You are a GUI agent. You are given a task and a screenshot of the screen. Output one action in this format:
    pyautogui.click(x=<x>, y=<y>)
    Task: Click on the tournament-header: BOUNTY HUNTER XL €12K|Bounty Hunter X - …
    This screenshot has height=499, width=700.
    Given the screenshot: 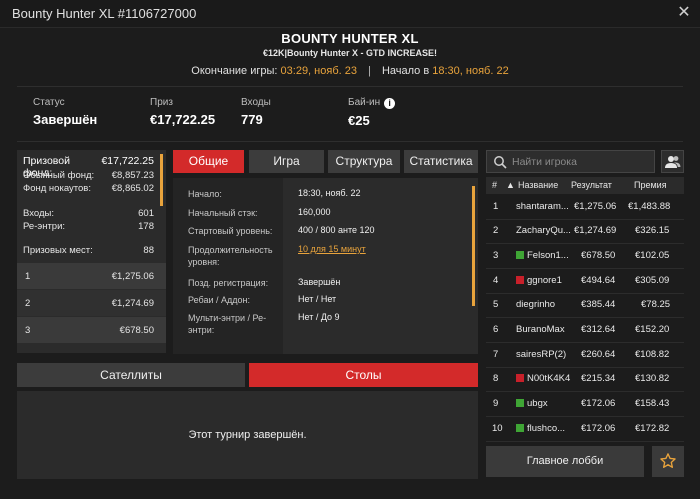 What is the action you would take?
    pyautogui.click(x=350, y=57)
    